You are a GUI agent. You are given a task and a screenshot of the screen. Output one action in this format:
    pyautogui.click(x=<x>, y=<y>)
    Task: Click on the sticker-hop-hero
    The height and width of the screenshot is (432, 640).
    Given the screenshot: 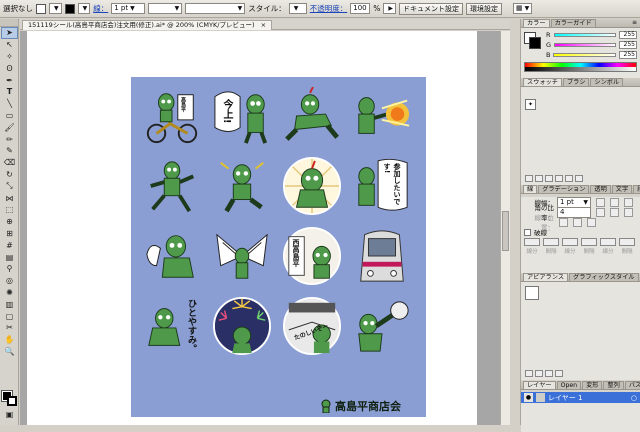 What is the action you would take?
    pyautogui.click(x=242, y=186)
    